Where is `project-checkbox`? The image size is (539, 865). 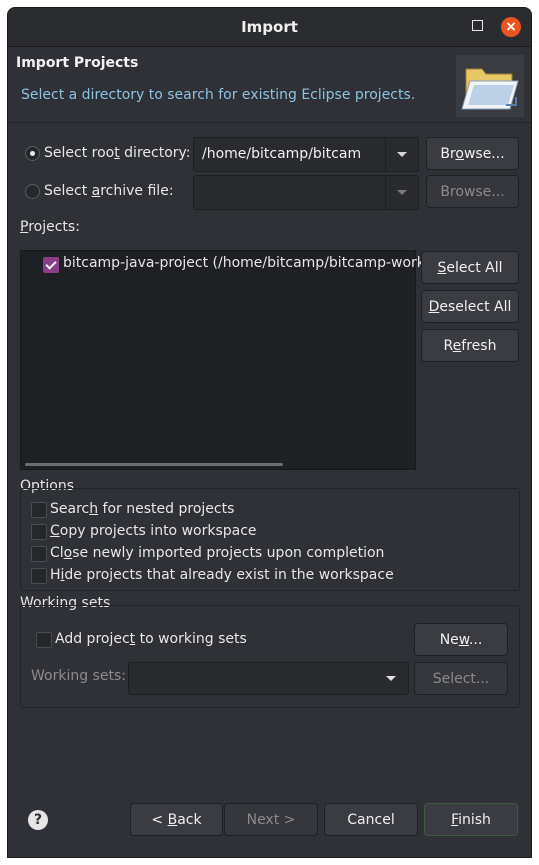 project-checkbox is located at coordinates (51, 265).